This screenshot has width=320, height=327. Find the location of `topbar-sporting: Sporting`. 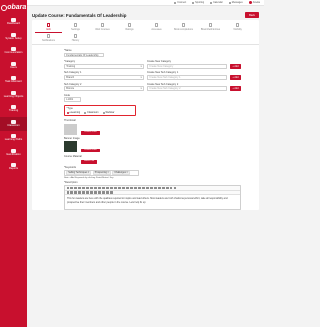

topbar-sporting: Sporting is located at coordinates (198, 2).